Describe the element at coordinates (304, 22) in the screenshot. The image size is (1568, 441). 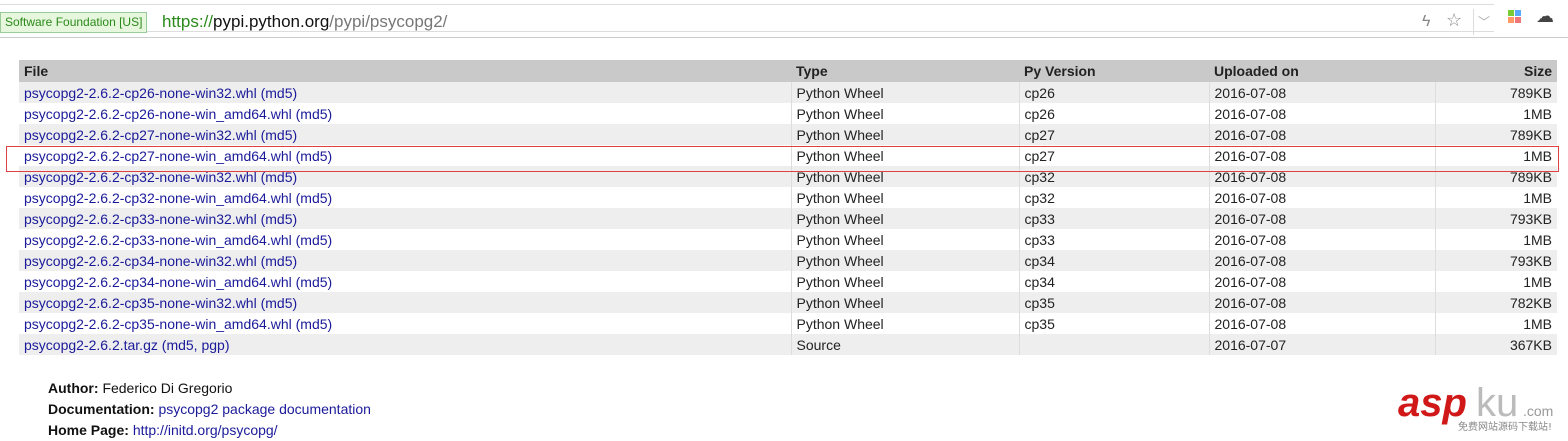
I see `url-text: https://pypi.python.org/pypi/psycopg2/` at that location.